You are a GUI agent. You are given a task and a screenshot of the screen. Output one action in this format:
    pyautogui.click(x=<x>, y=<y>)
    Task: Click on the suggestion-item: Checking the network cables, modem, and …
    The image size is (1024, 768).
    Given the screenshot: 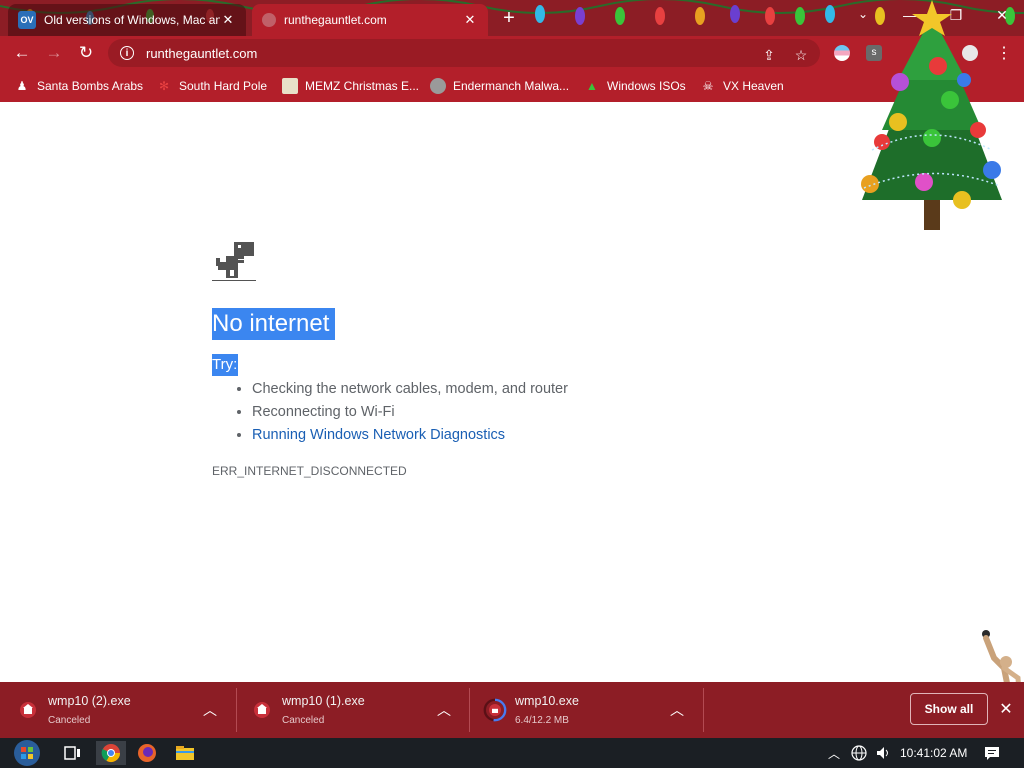 What is the action you would take?
    pyautogui.click(x=410, y=389)
    